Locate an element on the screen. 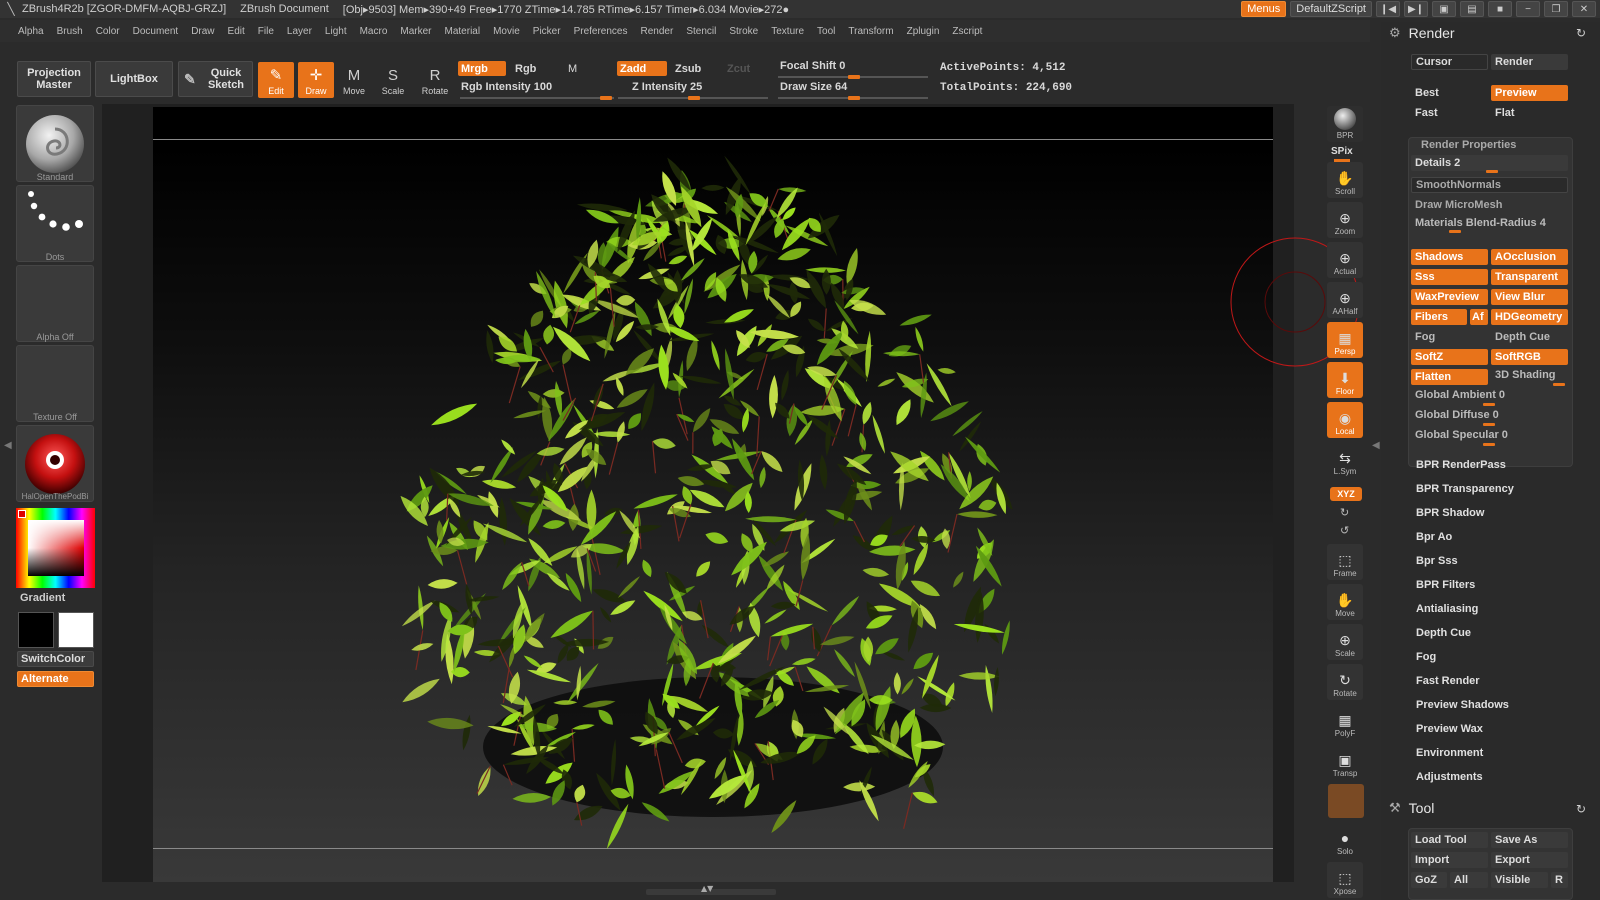 This screenshot has width=1600, height=900. depth-cue-toggle: Depth Cue is located at coordinates (1529, 337).